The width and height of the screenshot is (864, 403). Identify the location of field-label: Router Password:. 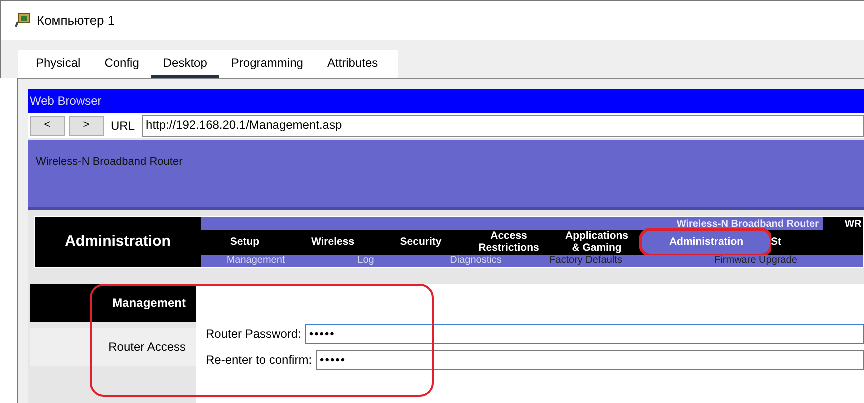
(254, 334).